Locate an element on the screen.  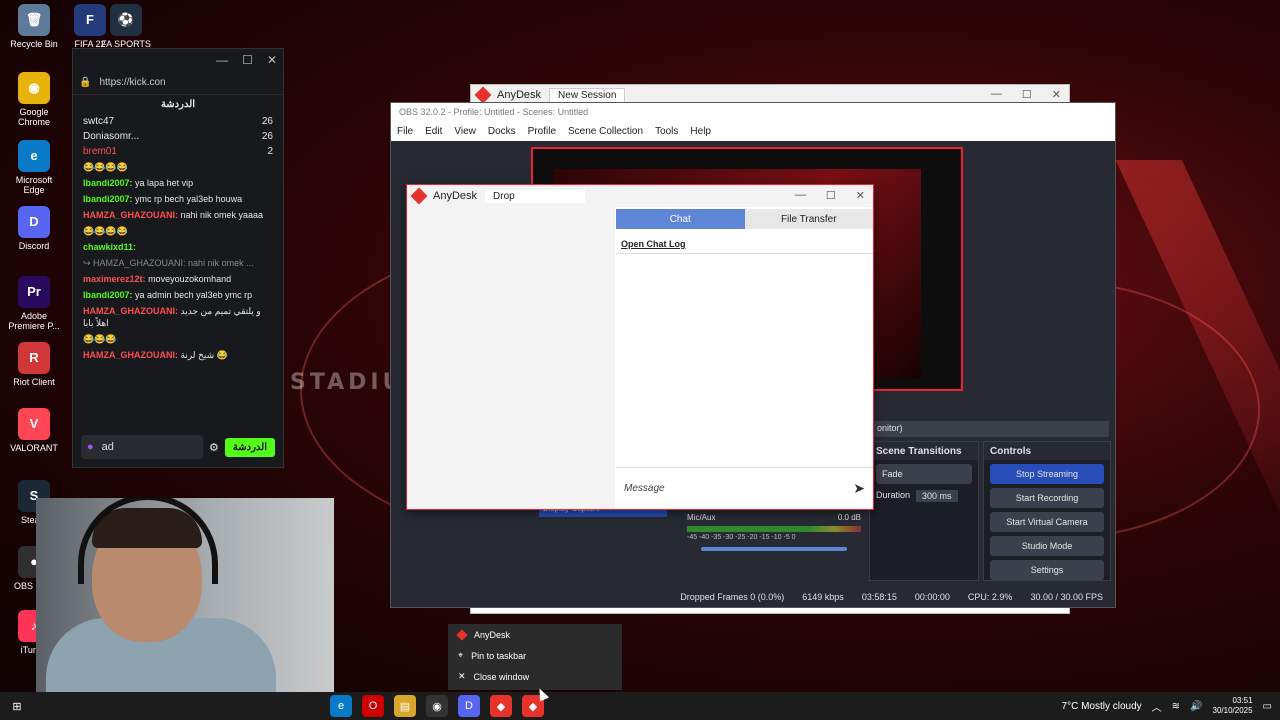
control-button: Settings is located at coordinates (1047, 570).